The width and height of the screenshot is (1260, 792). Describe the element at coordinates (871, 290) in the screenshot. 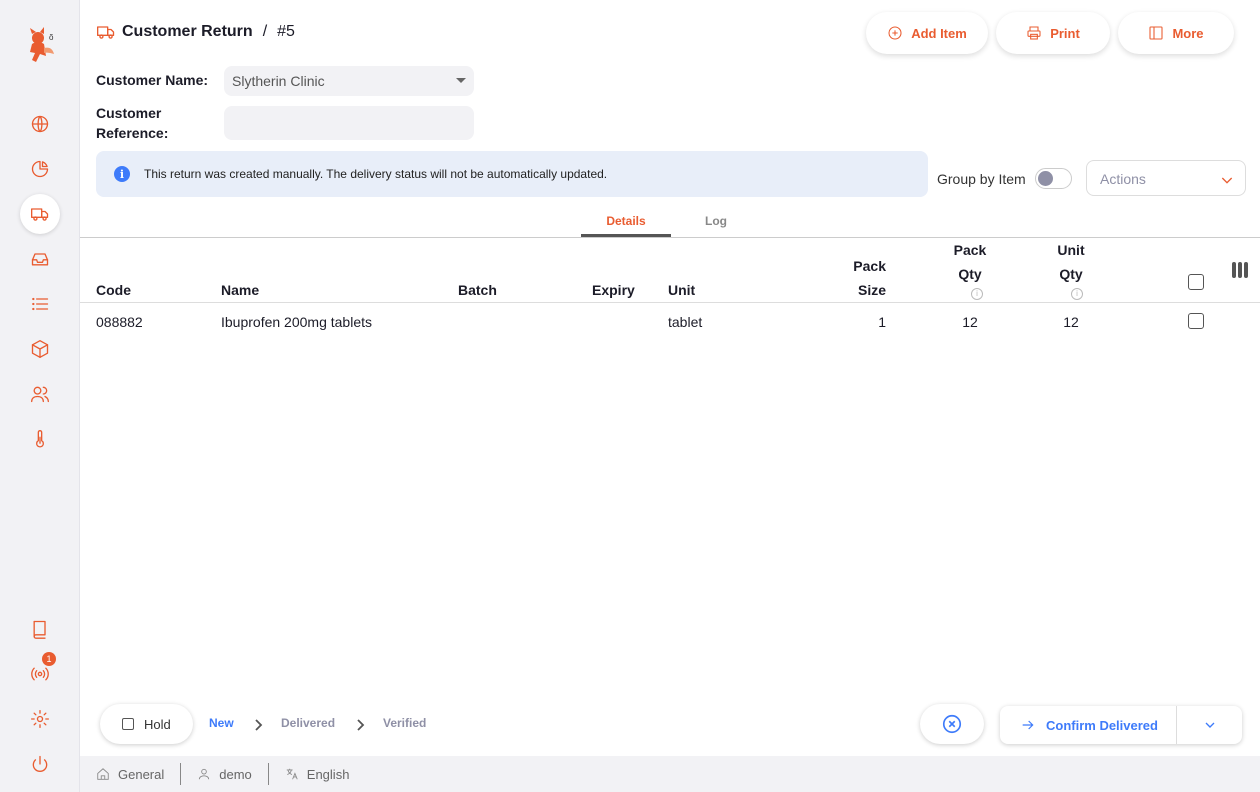

I see `pack-size-line-2: Size` at that location.